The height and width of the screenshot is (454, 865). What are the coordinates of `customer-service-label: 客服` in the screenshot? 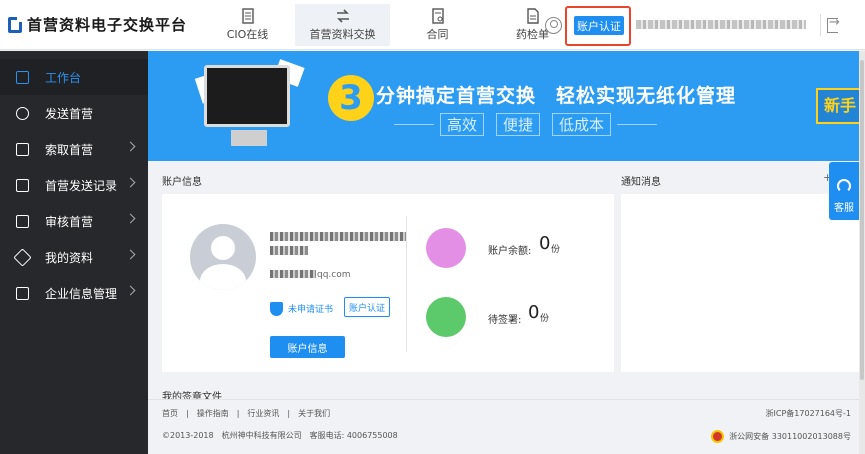 It's located at (844, 208).